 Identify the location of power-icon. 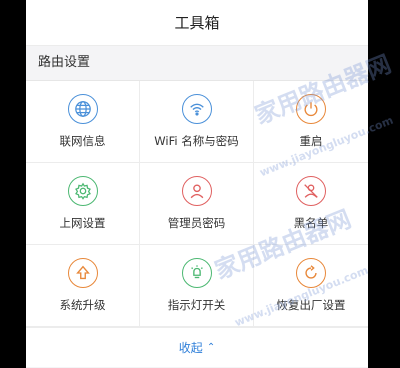
(311, 109).